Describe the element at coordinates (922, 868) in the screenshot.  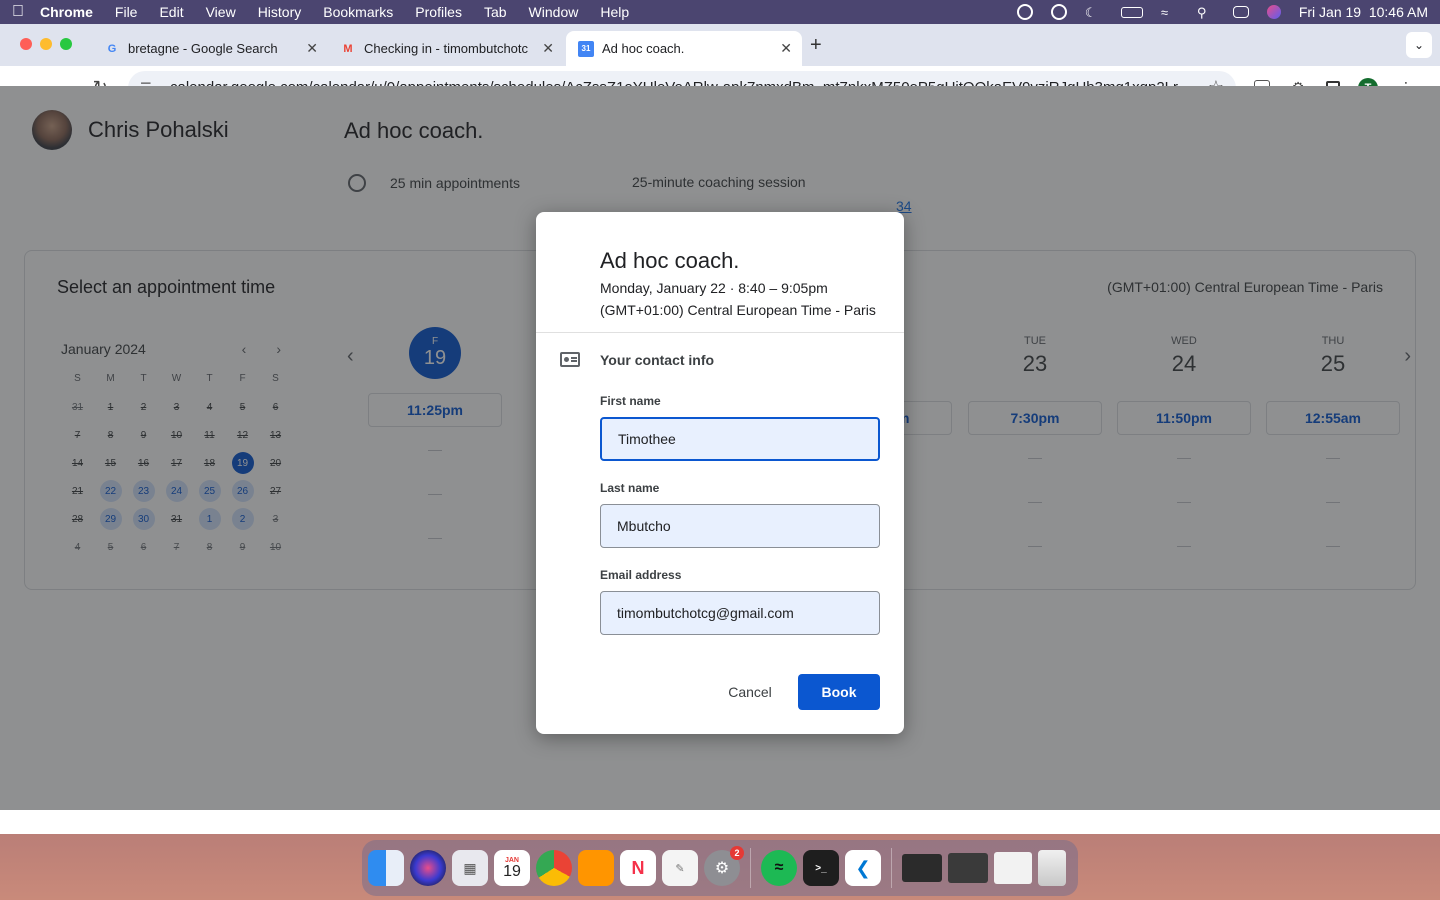
I see `terminal-window-thumbnail` at that location.